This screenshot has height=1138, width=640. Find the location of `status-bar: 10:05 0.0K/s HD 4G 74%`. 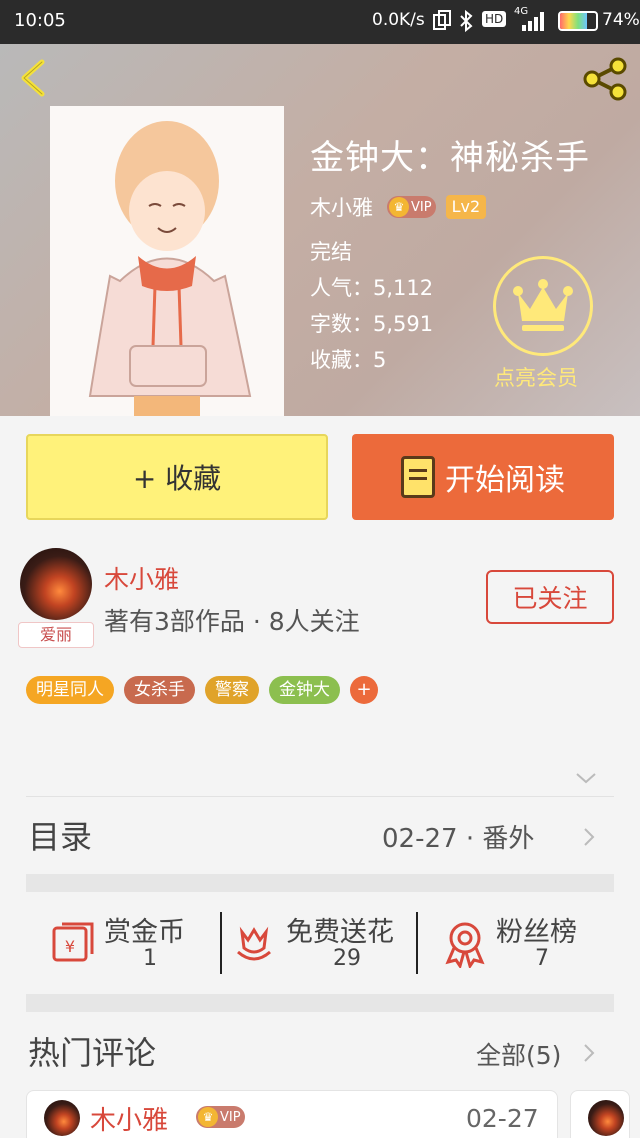

status-bar: 10:05 0.0K/s HD 4G 74% is located at coordinates (320, 22).